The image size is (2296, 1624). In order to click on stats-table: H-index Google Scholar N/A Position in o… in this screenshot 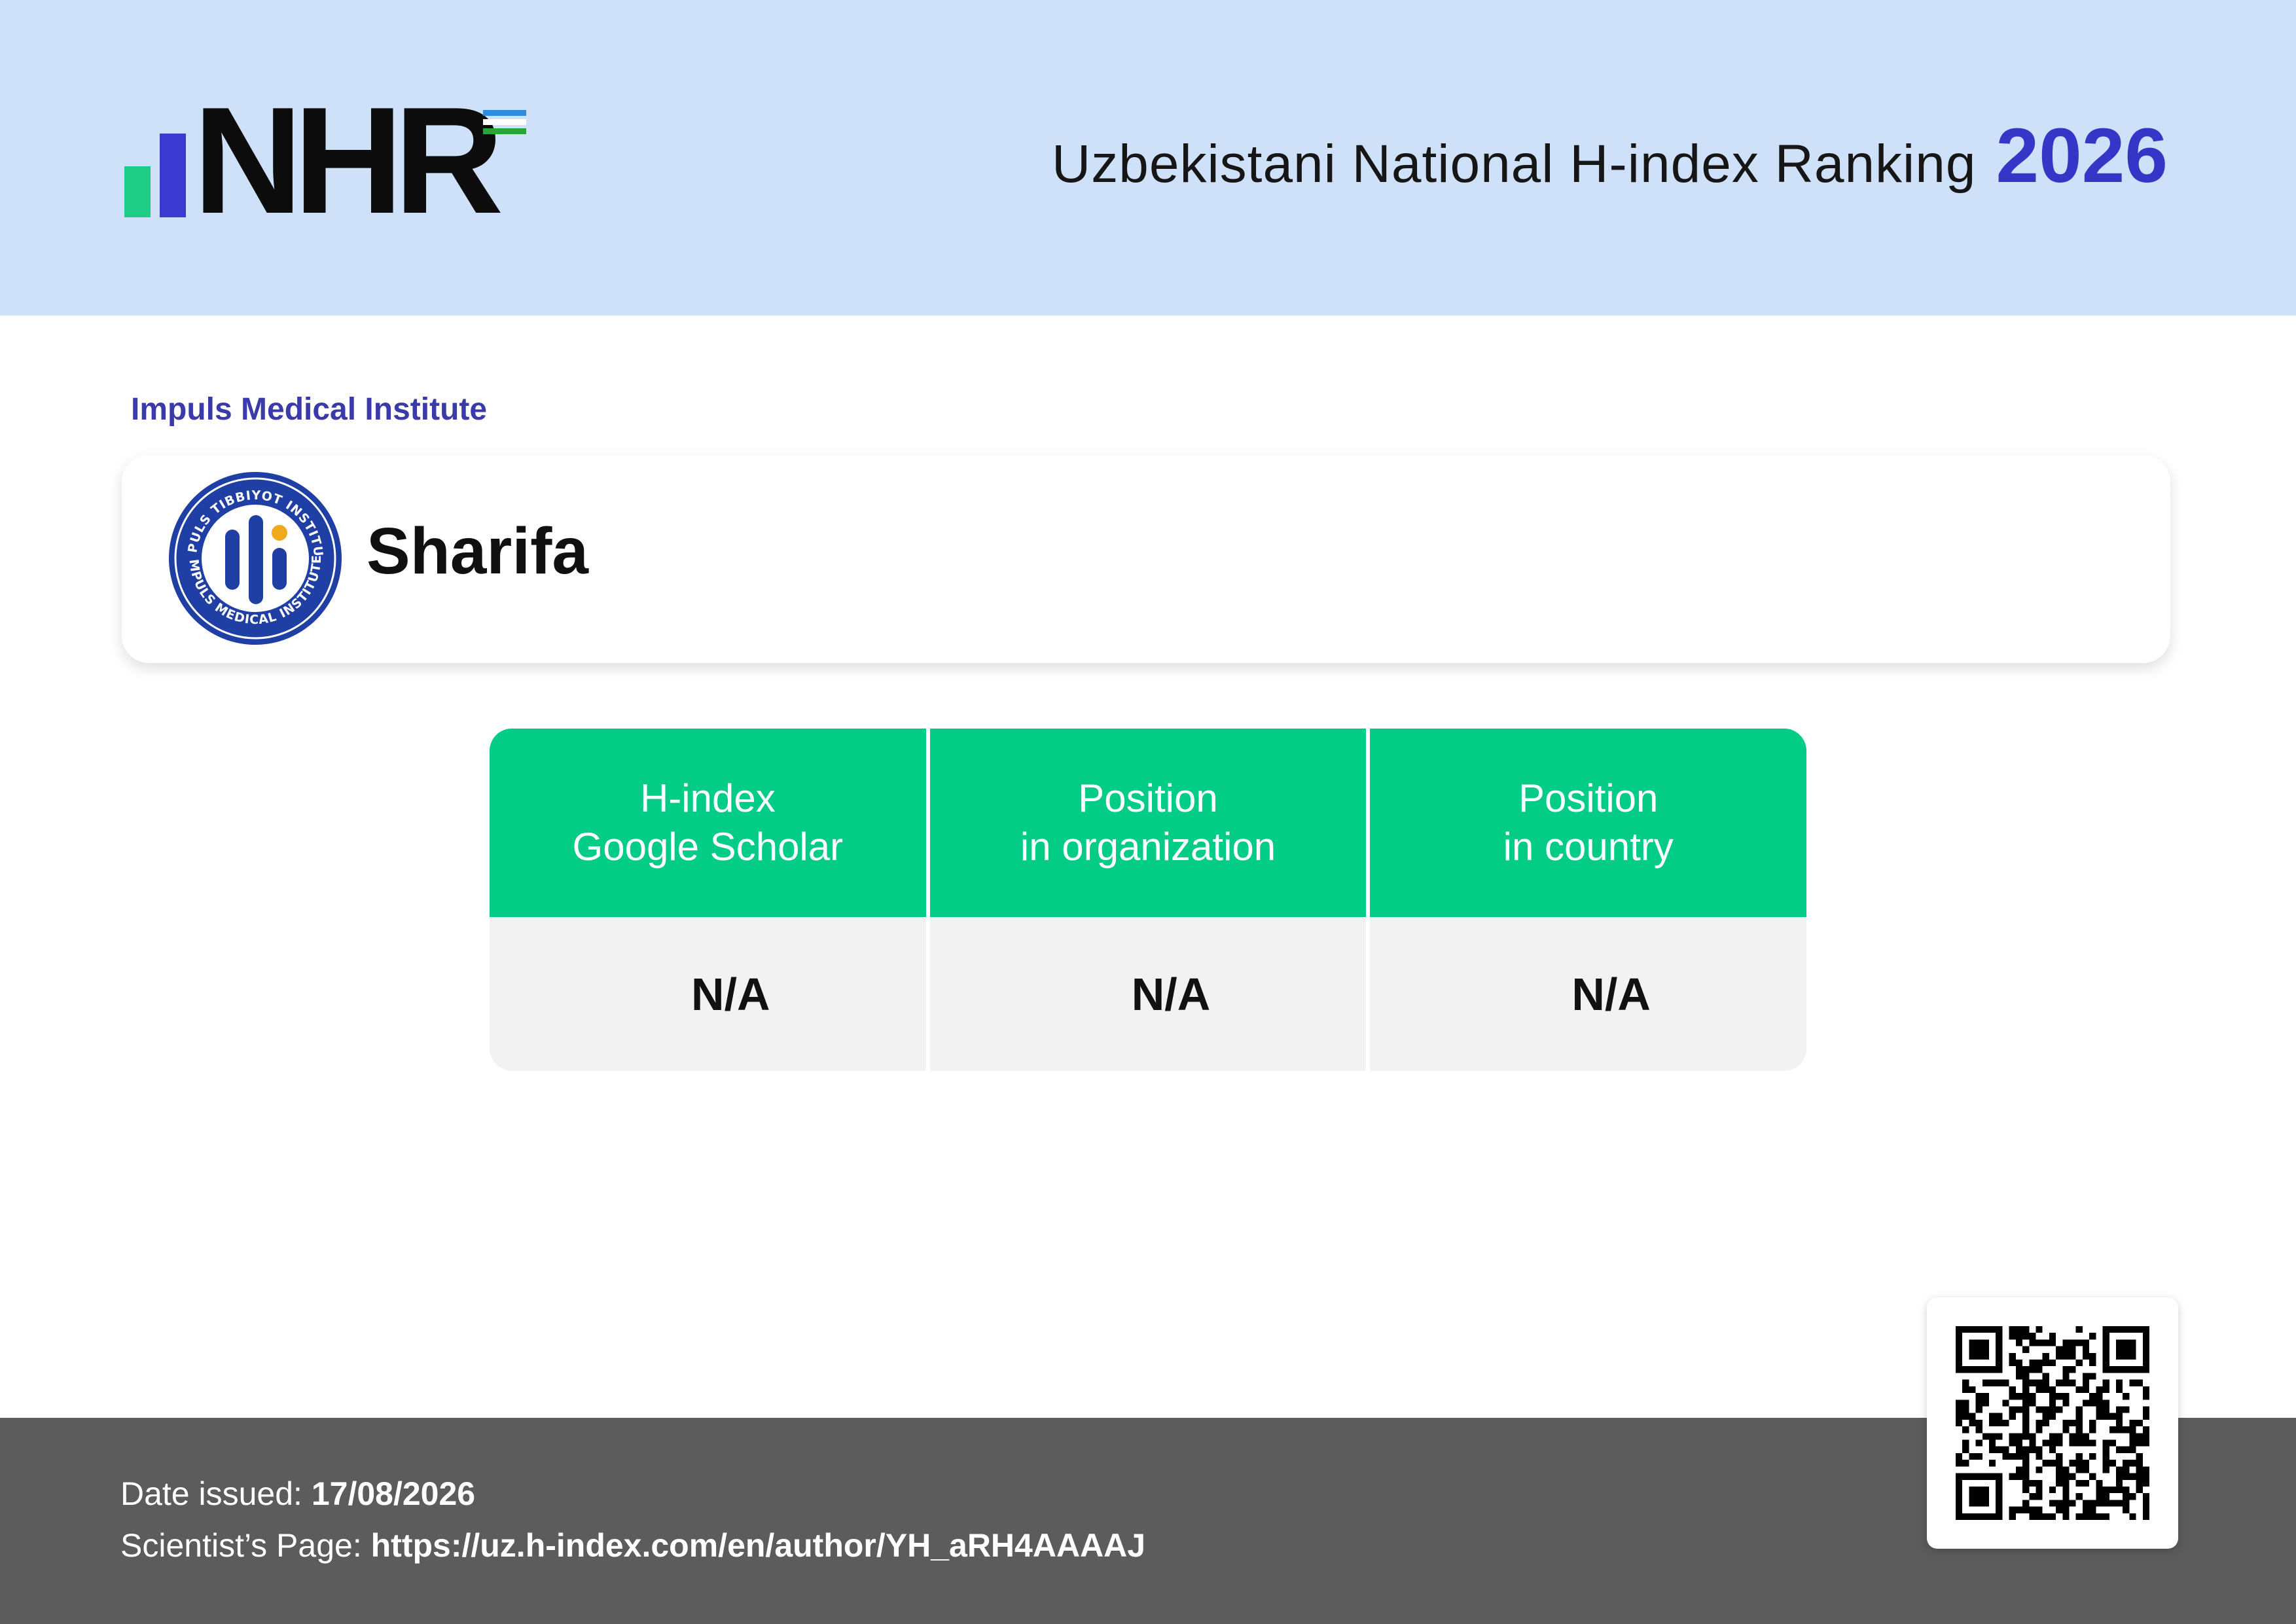, I will do `click(1148, 900)`.